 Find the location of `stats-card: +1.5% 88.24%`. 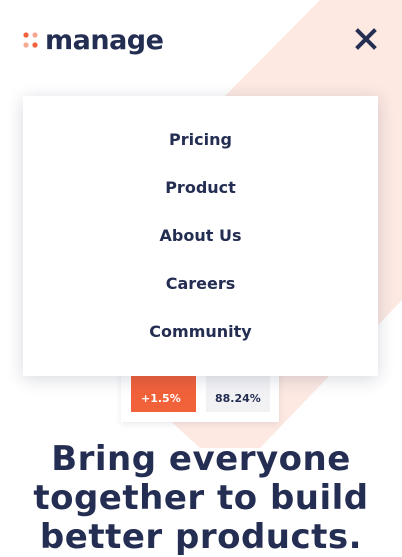

stats-card: +1.5% 88.24% is located at coordinates (200, 396).